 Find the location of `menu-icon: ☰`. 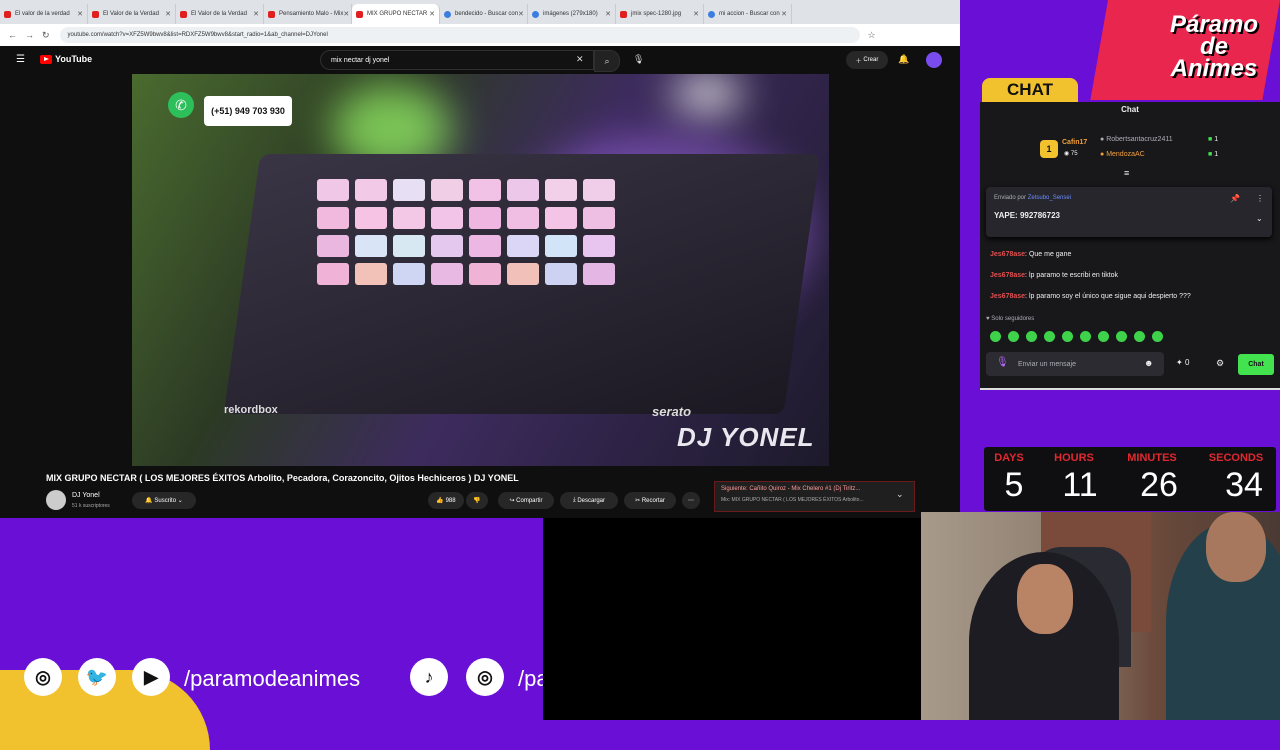

menu-icon: ☰ is located at coordinates (20, 59).